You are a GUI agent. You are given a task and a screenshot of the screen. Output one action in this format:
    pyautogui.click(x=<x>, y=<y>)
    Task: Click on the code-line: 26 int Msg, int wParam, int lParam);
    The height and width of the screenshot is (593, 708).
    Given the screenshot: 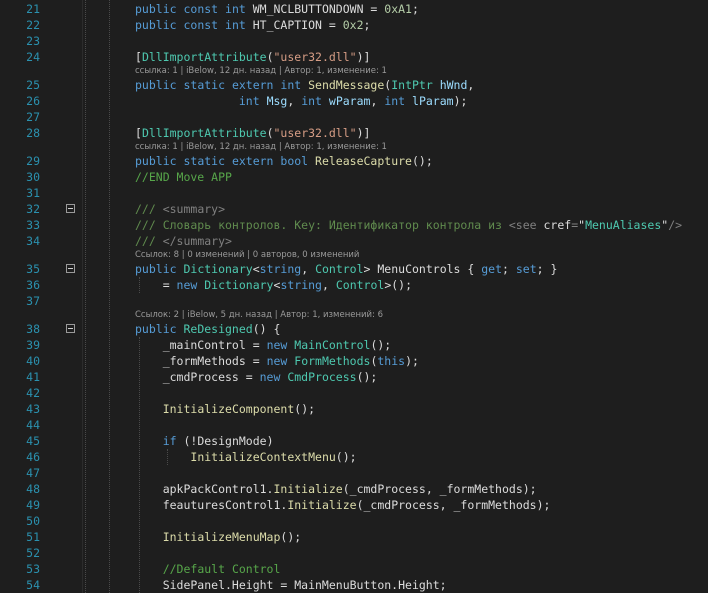 What is the action you would take?
    pyautogui.click(x=354, y=101)
    